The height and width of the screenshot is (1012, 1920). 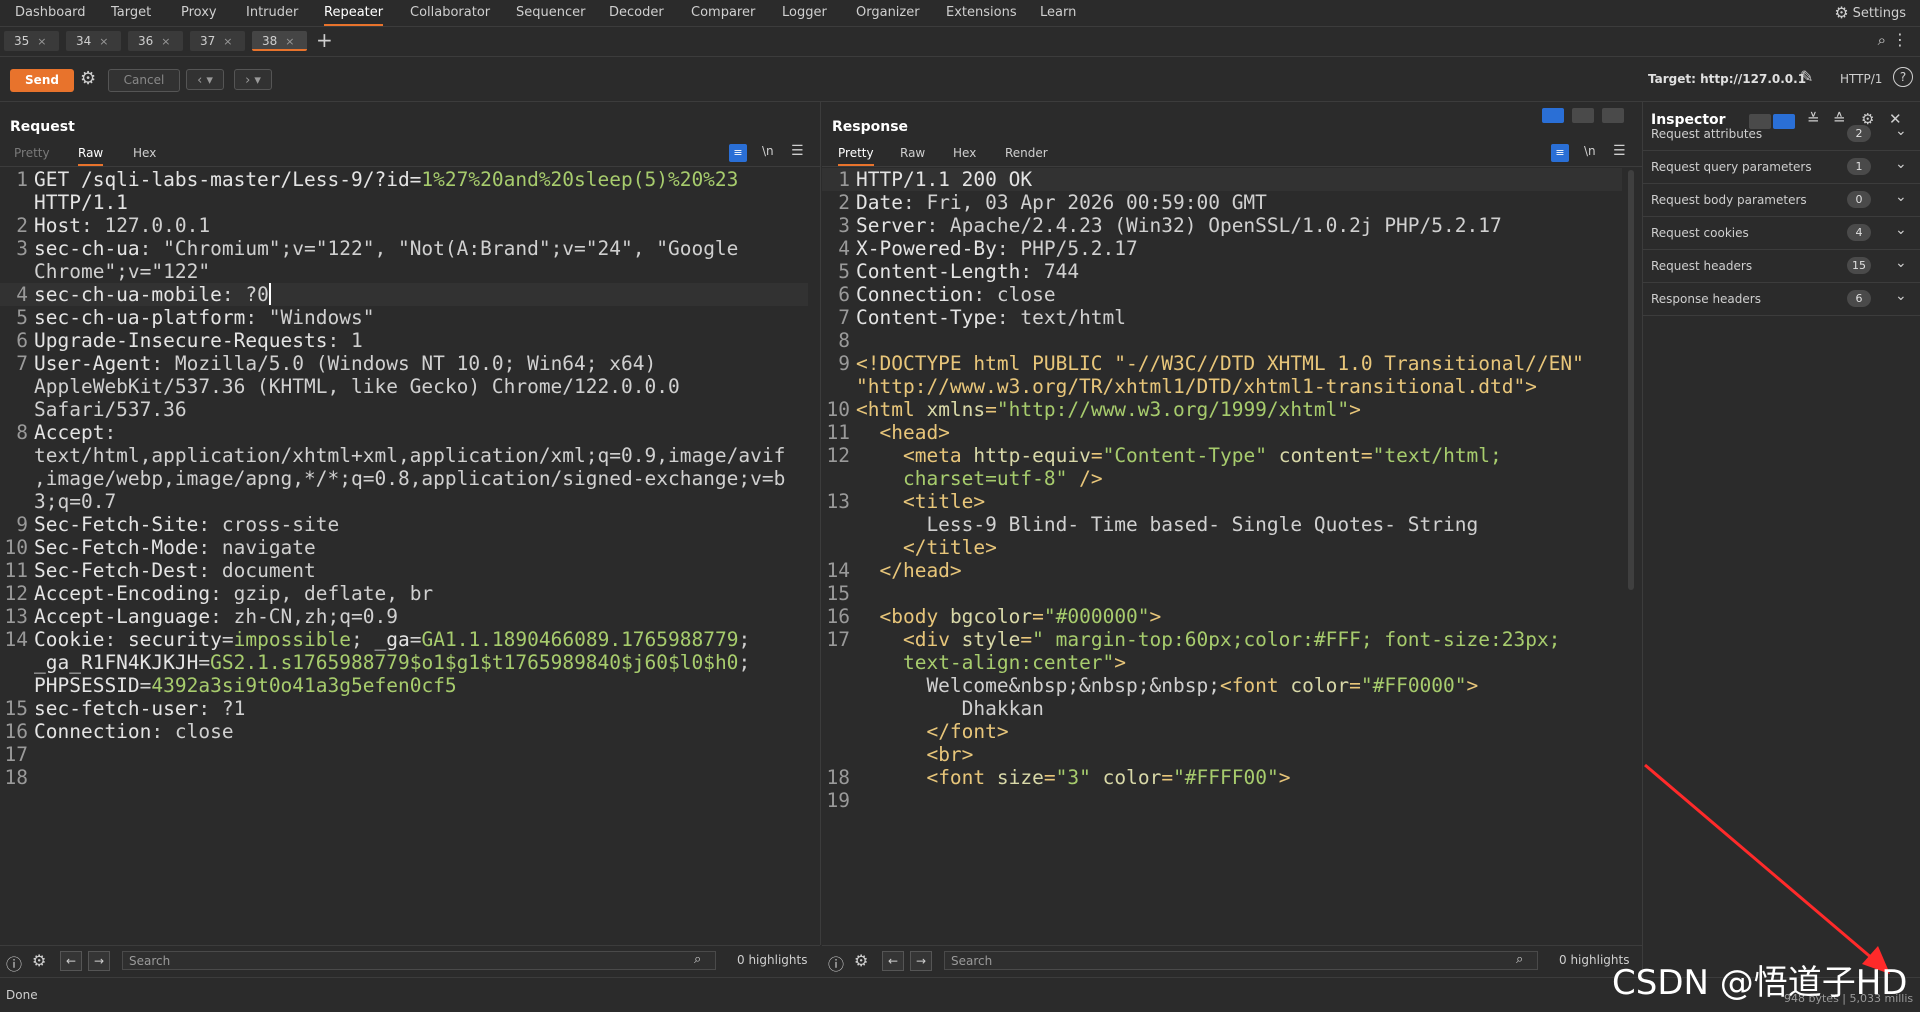 I want to click on code-line: 5 sec-ch-ua-platform: "Windows", so click(x=404, y=317).